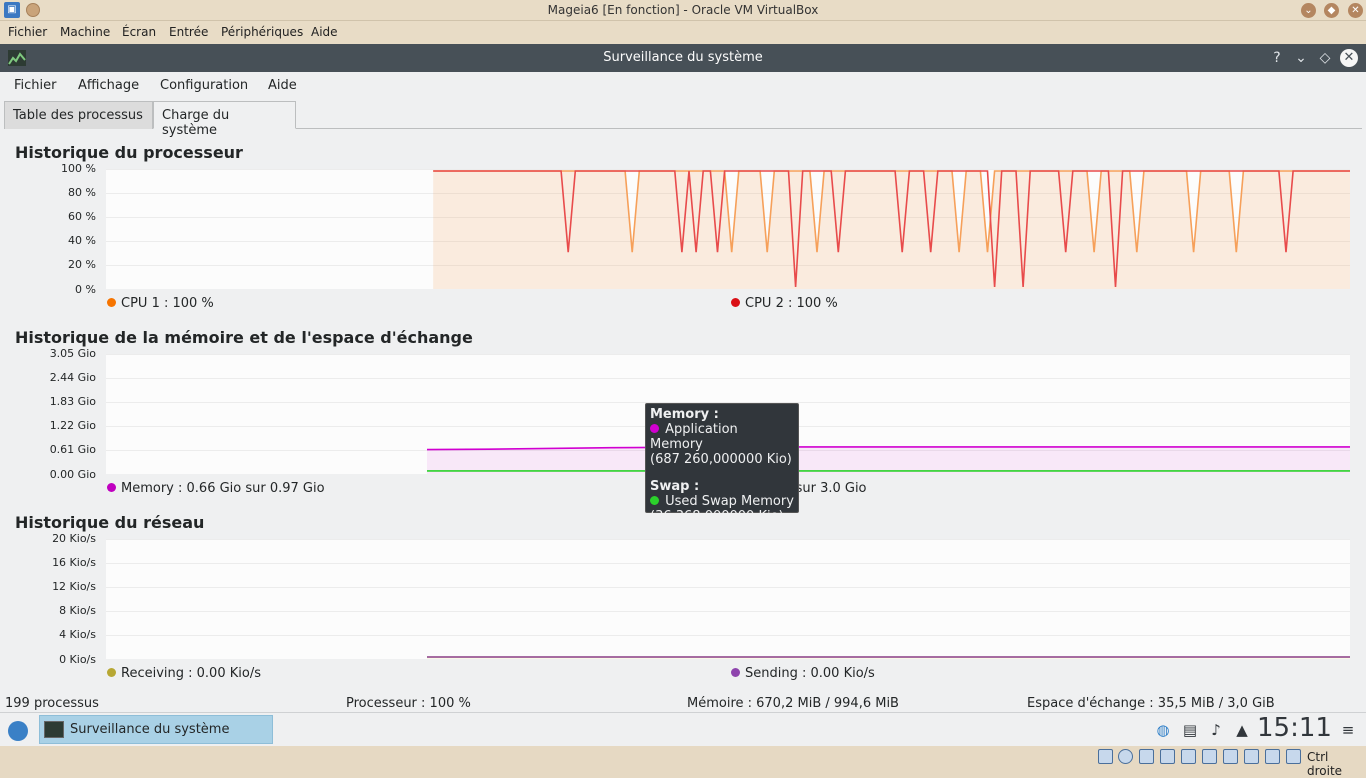 The height and width of the screenshot is (778, 1366). What do you see at coordinates (683, 729) in the screenshot?
I see `taskbar: Surveillance du système ◍ ▤ ♪ ▲ 15:11 ≡` at bounding box center [683, 729].